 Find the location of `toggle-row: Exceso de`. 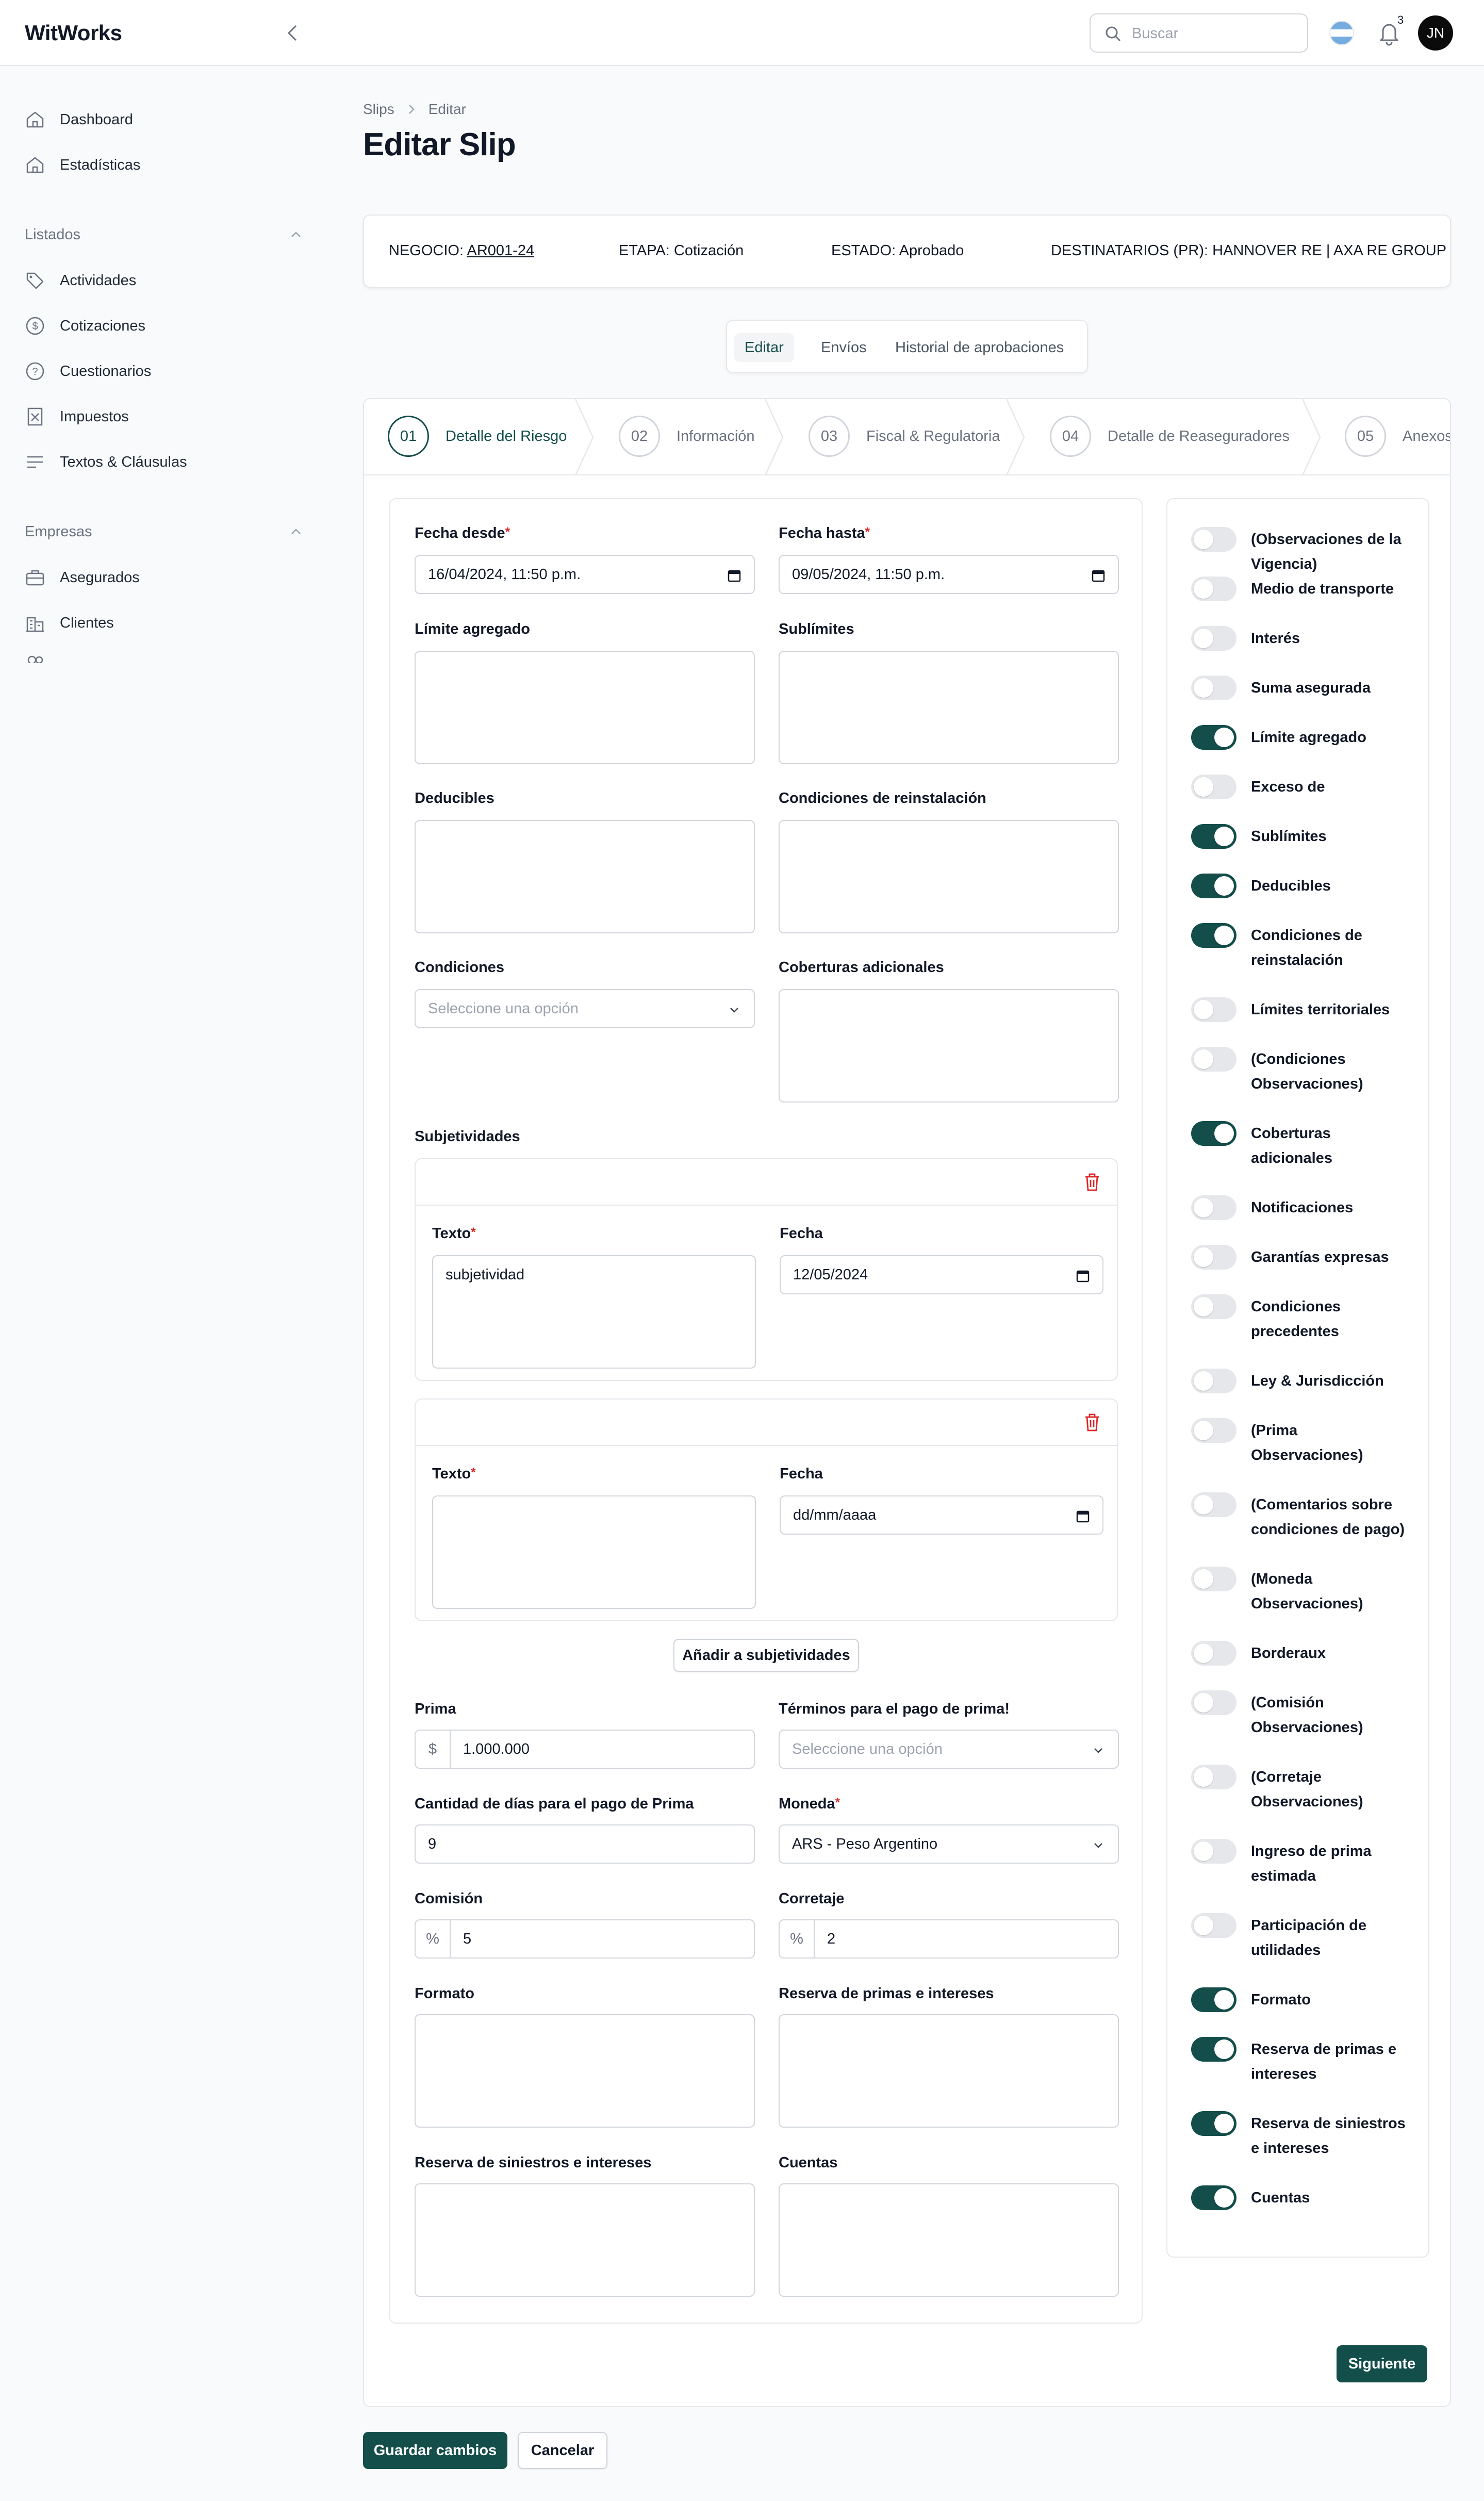

toggle-row: Exceso de is located at coordinates (1299, 787).